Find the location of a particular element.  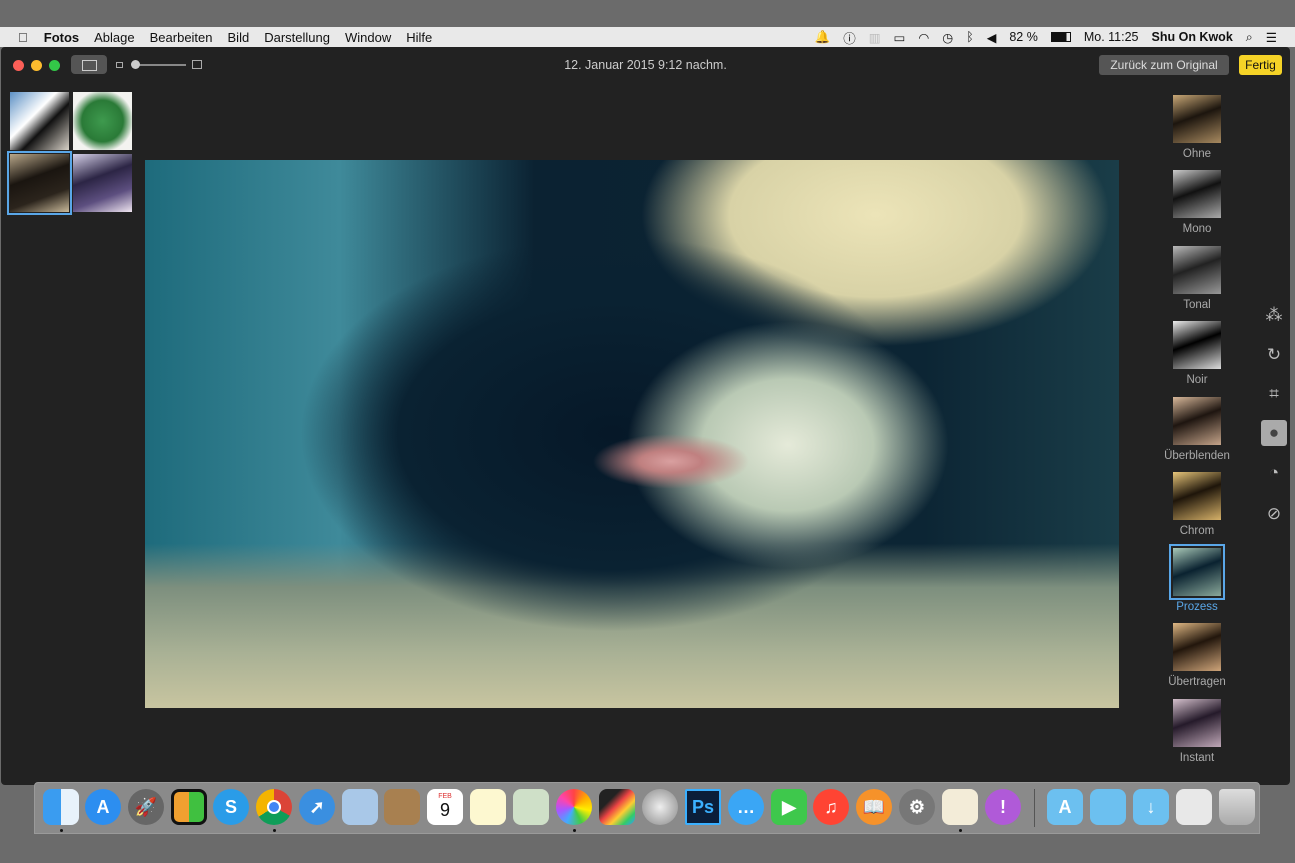

notification-icon: 🔔 is located at coordinates (823, 37).